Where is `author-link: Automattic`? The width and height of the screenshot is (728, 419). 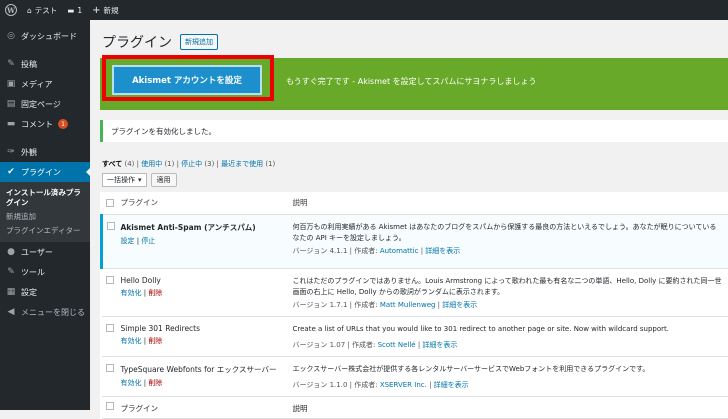 author-link: Automattic is located at coordinates (399, 251).